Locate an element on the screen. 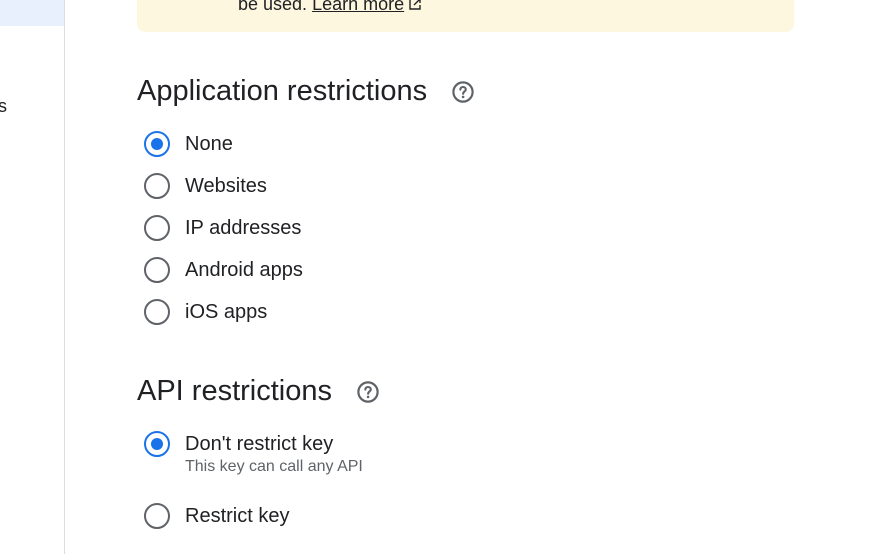 The height and width of the screenshot is (554, 885). application-restrictions-heading: Application restrictions is located at coordinates (306, 91).